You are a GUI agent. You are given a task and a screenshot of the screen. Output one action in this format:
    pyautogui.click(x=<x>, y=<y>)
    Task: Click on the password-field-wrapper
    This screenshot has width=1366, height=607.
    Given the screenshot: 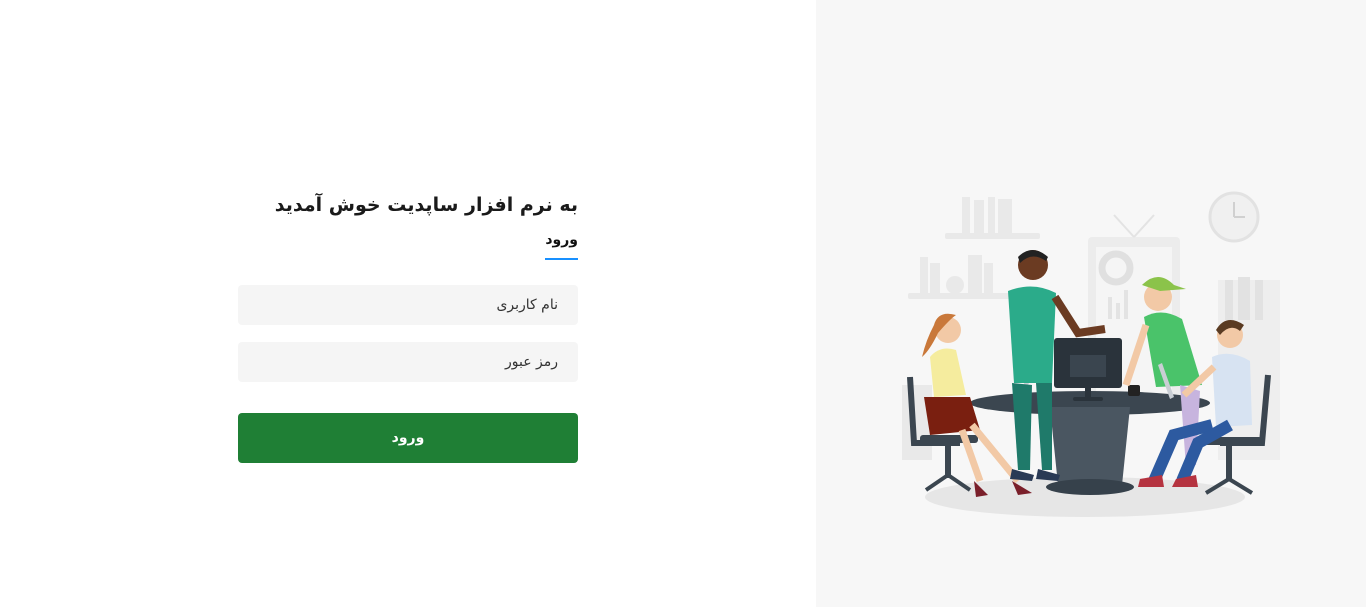 What is the action you would take?
    pyautogui.click(x=408, y=362)
    